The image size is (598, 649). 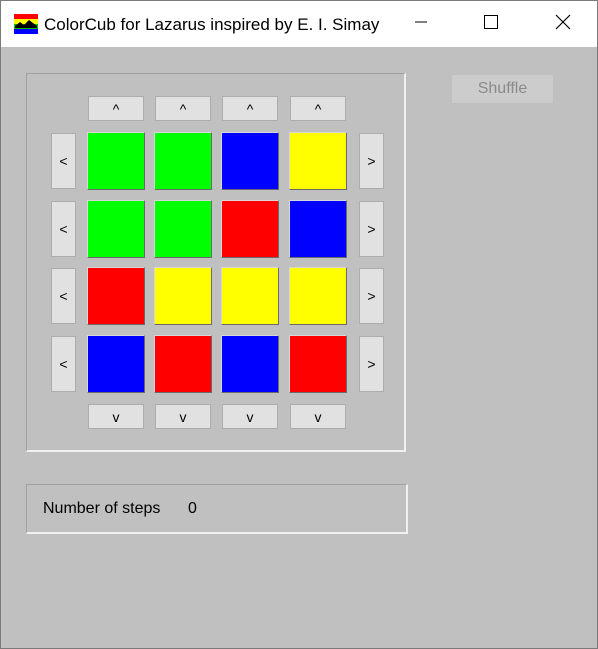 I want to click on row-2-left-button: <, so click(x=63, y=229).